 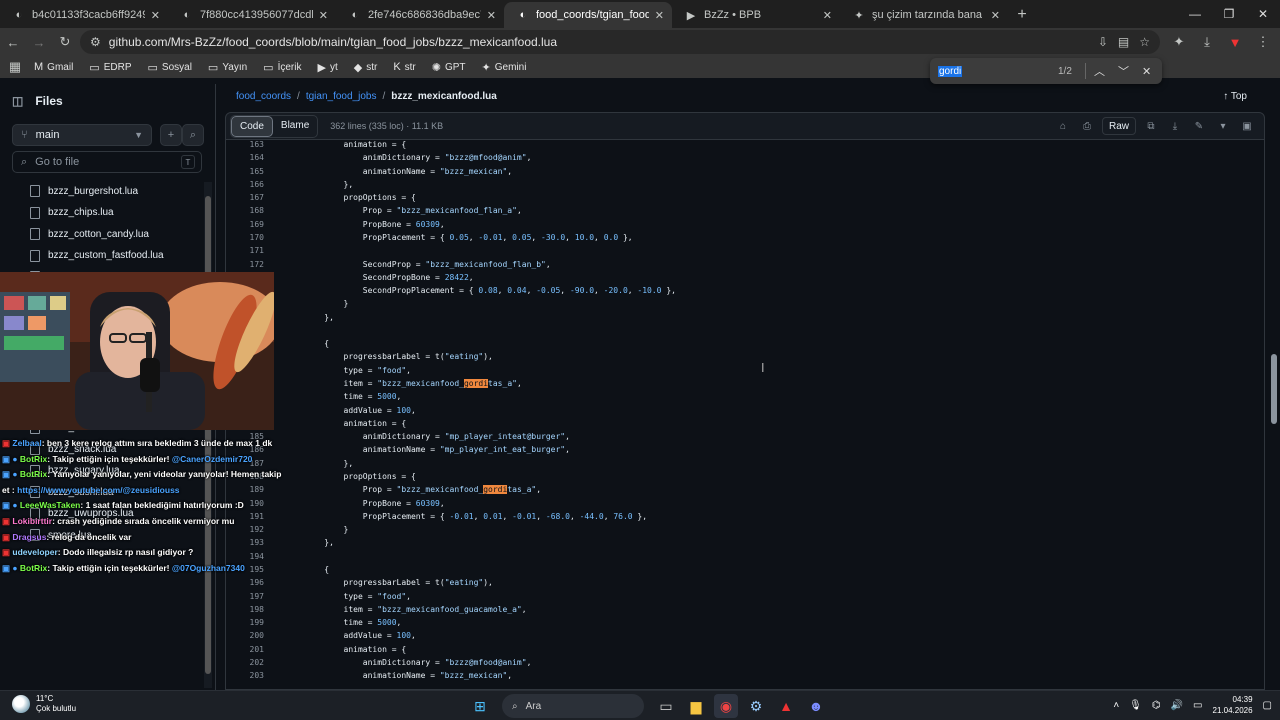 What do you see at coordinates (1197, 705) in the screenshot?
I see `battery-icon: ▭` at bounding box center [1197, 705].